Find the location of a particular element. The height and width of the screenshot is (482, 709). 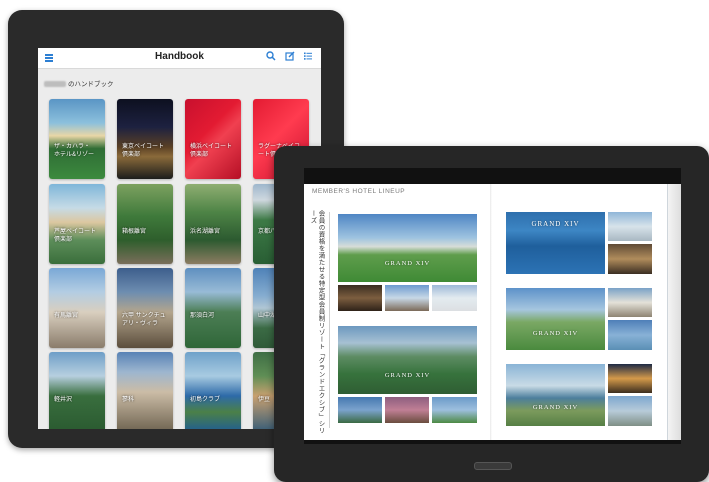

book-tile: 芦屋ベイコート 倶楽部 is located at coordinates (77, 224).